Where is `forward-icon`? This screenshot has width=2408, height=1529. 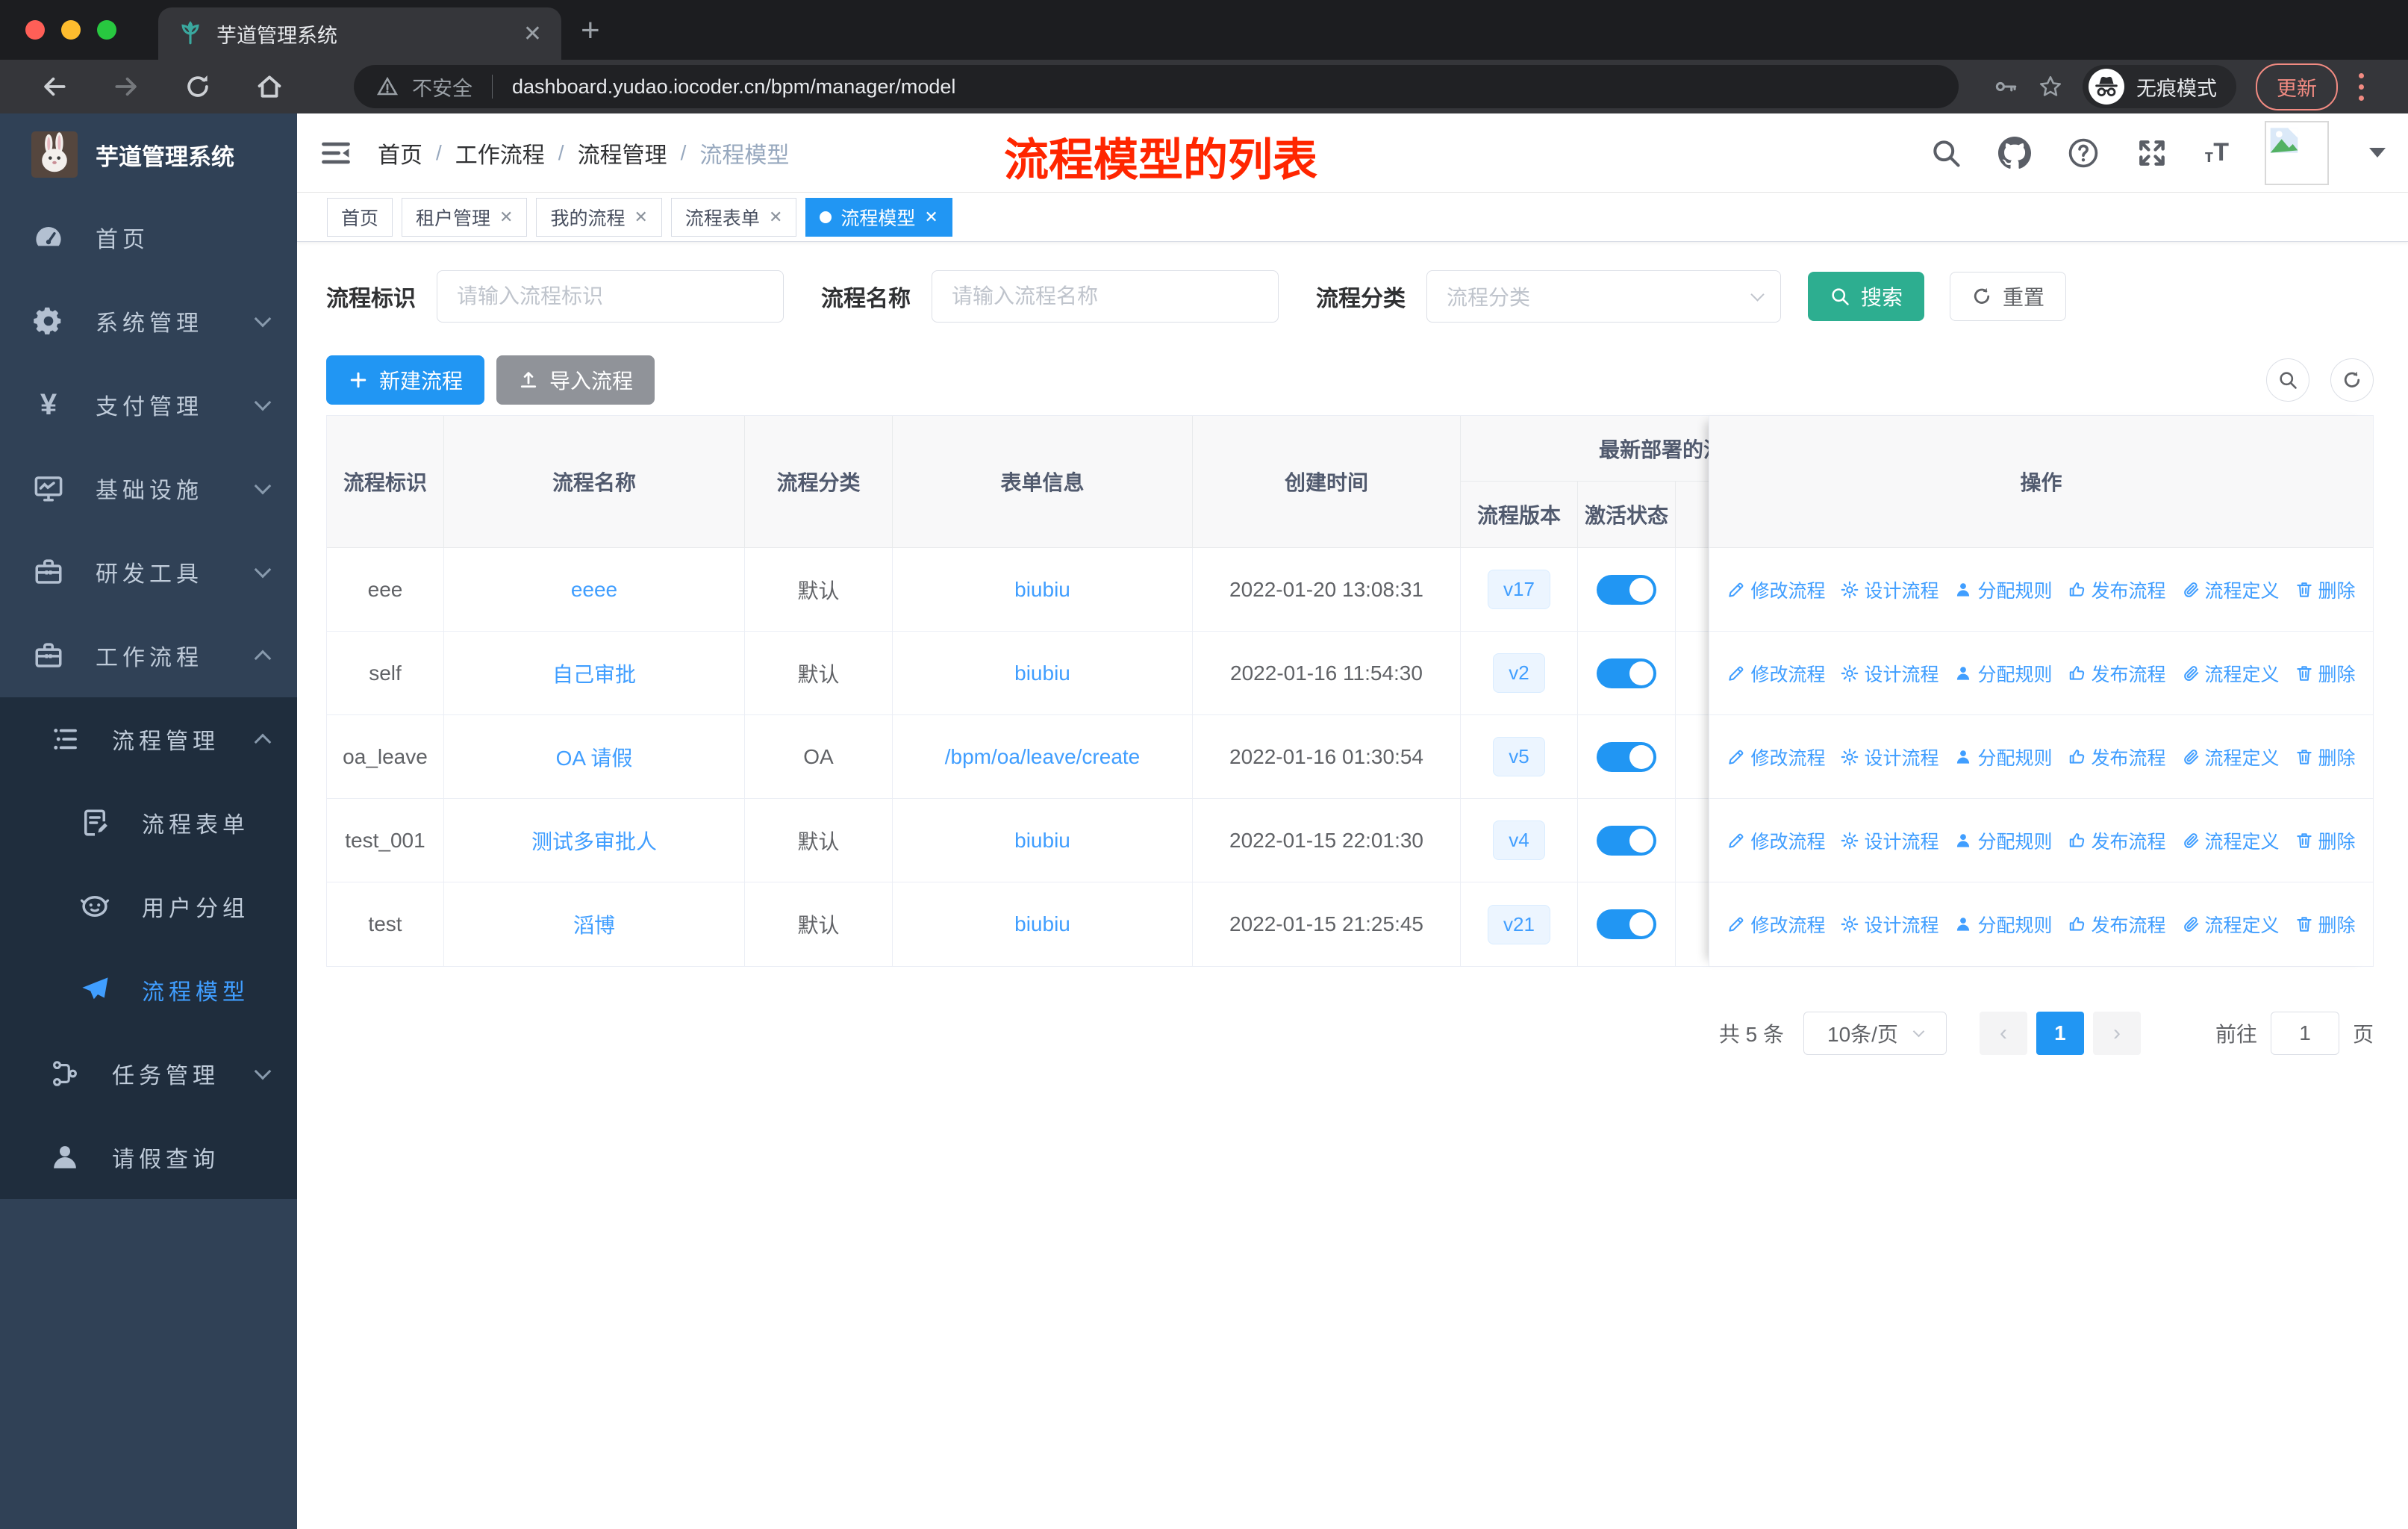
forward-icon is located at coordinates (126, 86).